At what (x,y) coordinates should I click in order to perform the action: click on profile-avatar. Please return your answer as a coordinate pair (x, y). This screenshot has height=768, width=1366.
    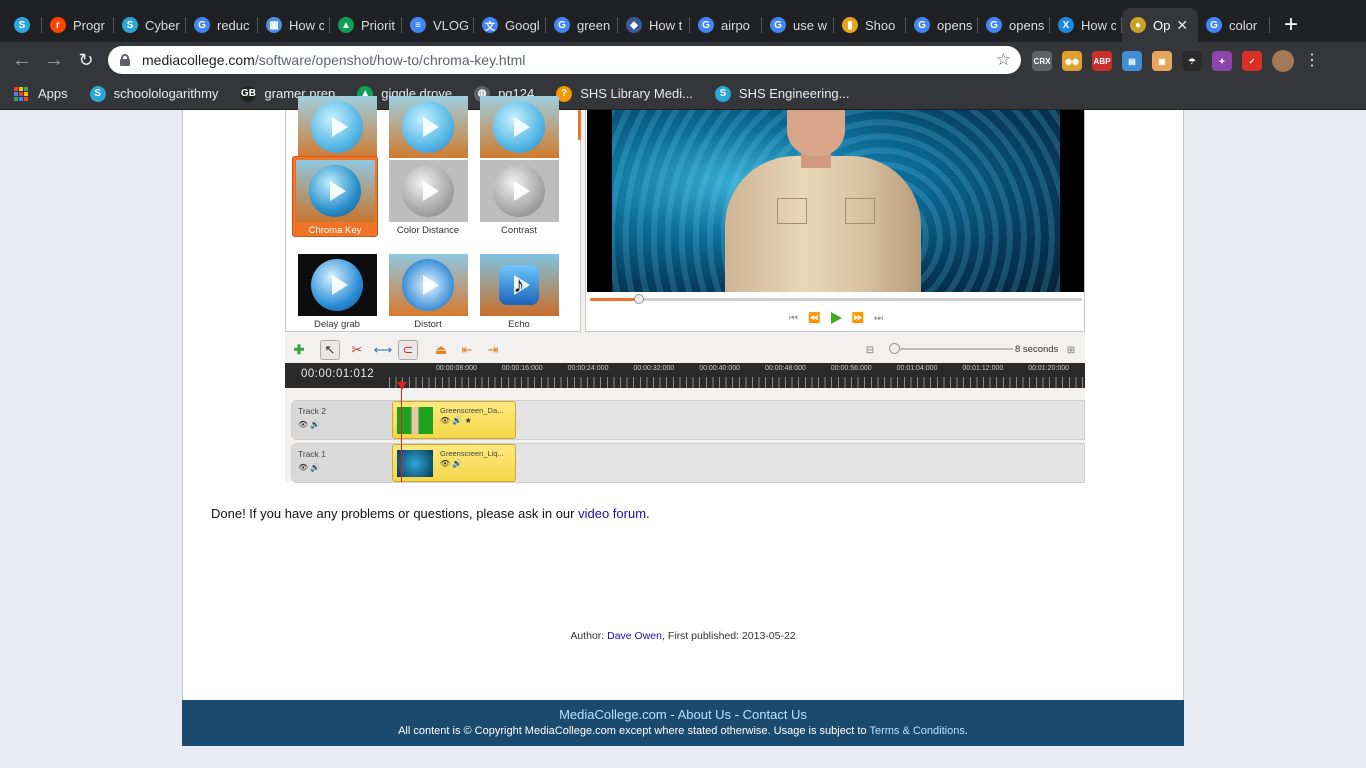
    Looking at the image, I should click on (1283, 61).